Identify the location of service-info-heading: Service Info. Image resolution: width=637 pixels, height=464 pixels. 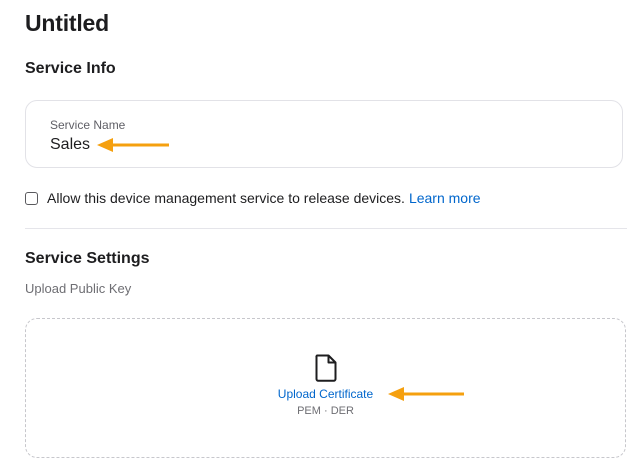
(70, 68).